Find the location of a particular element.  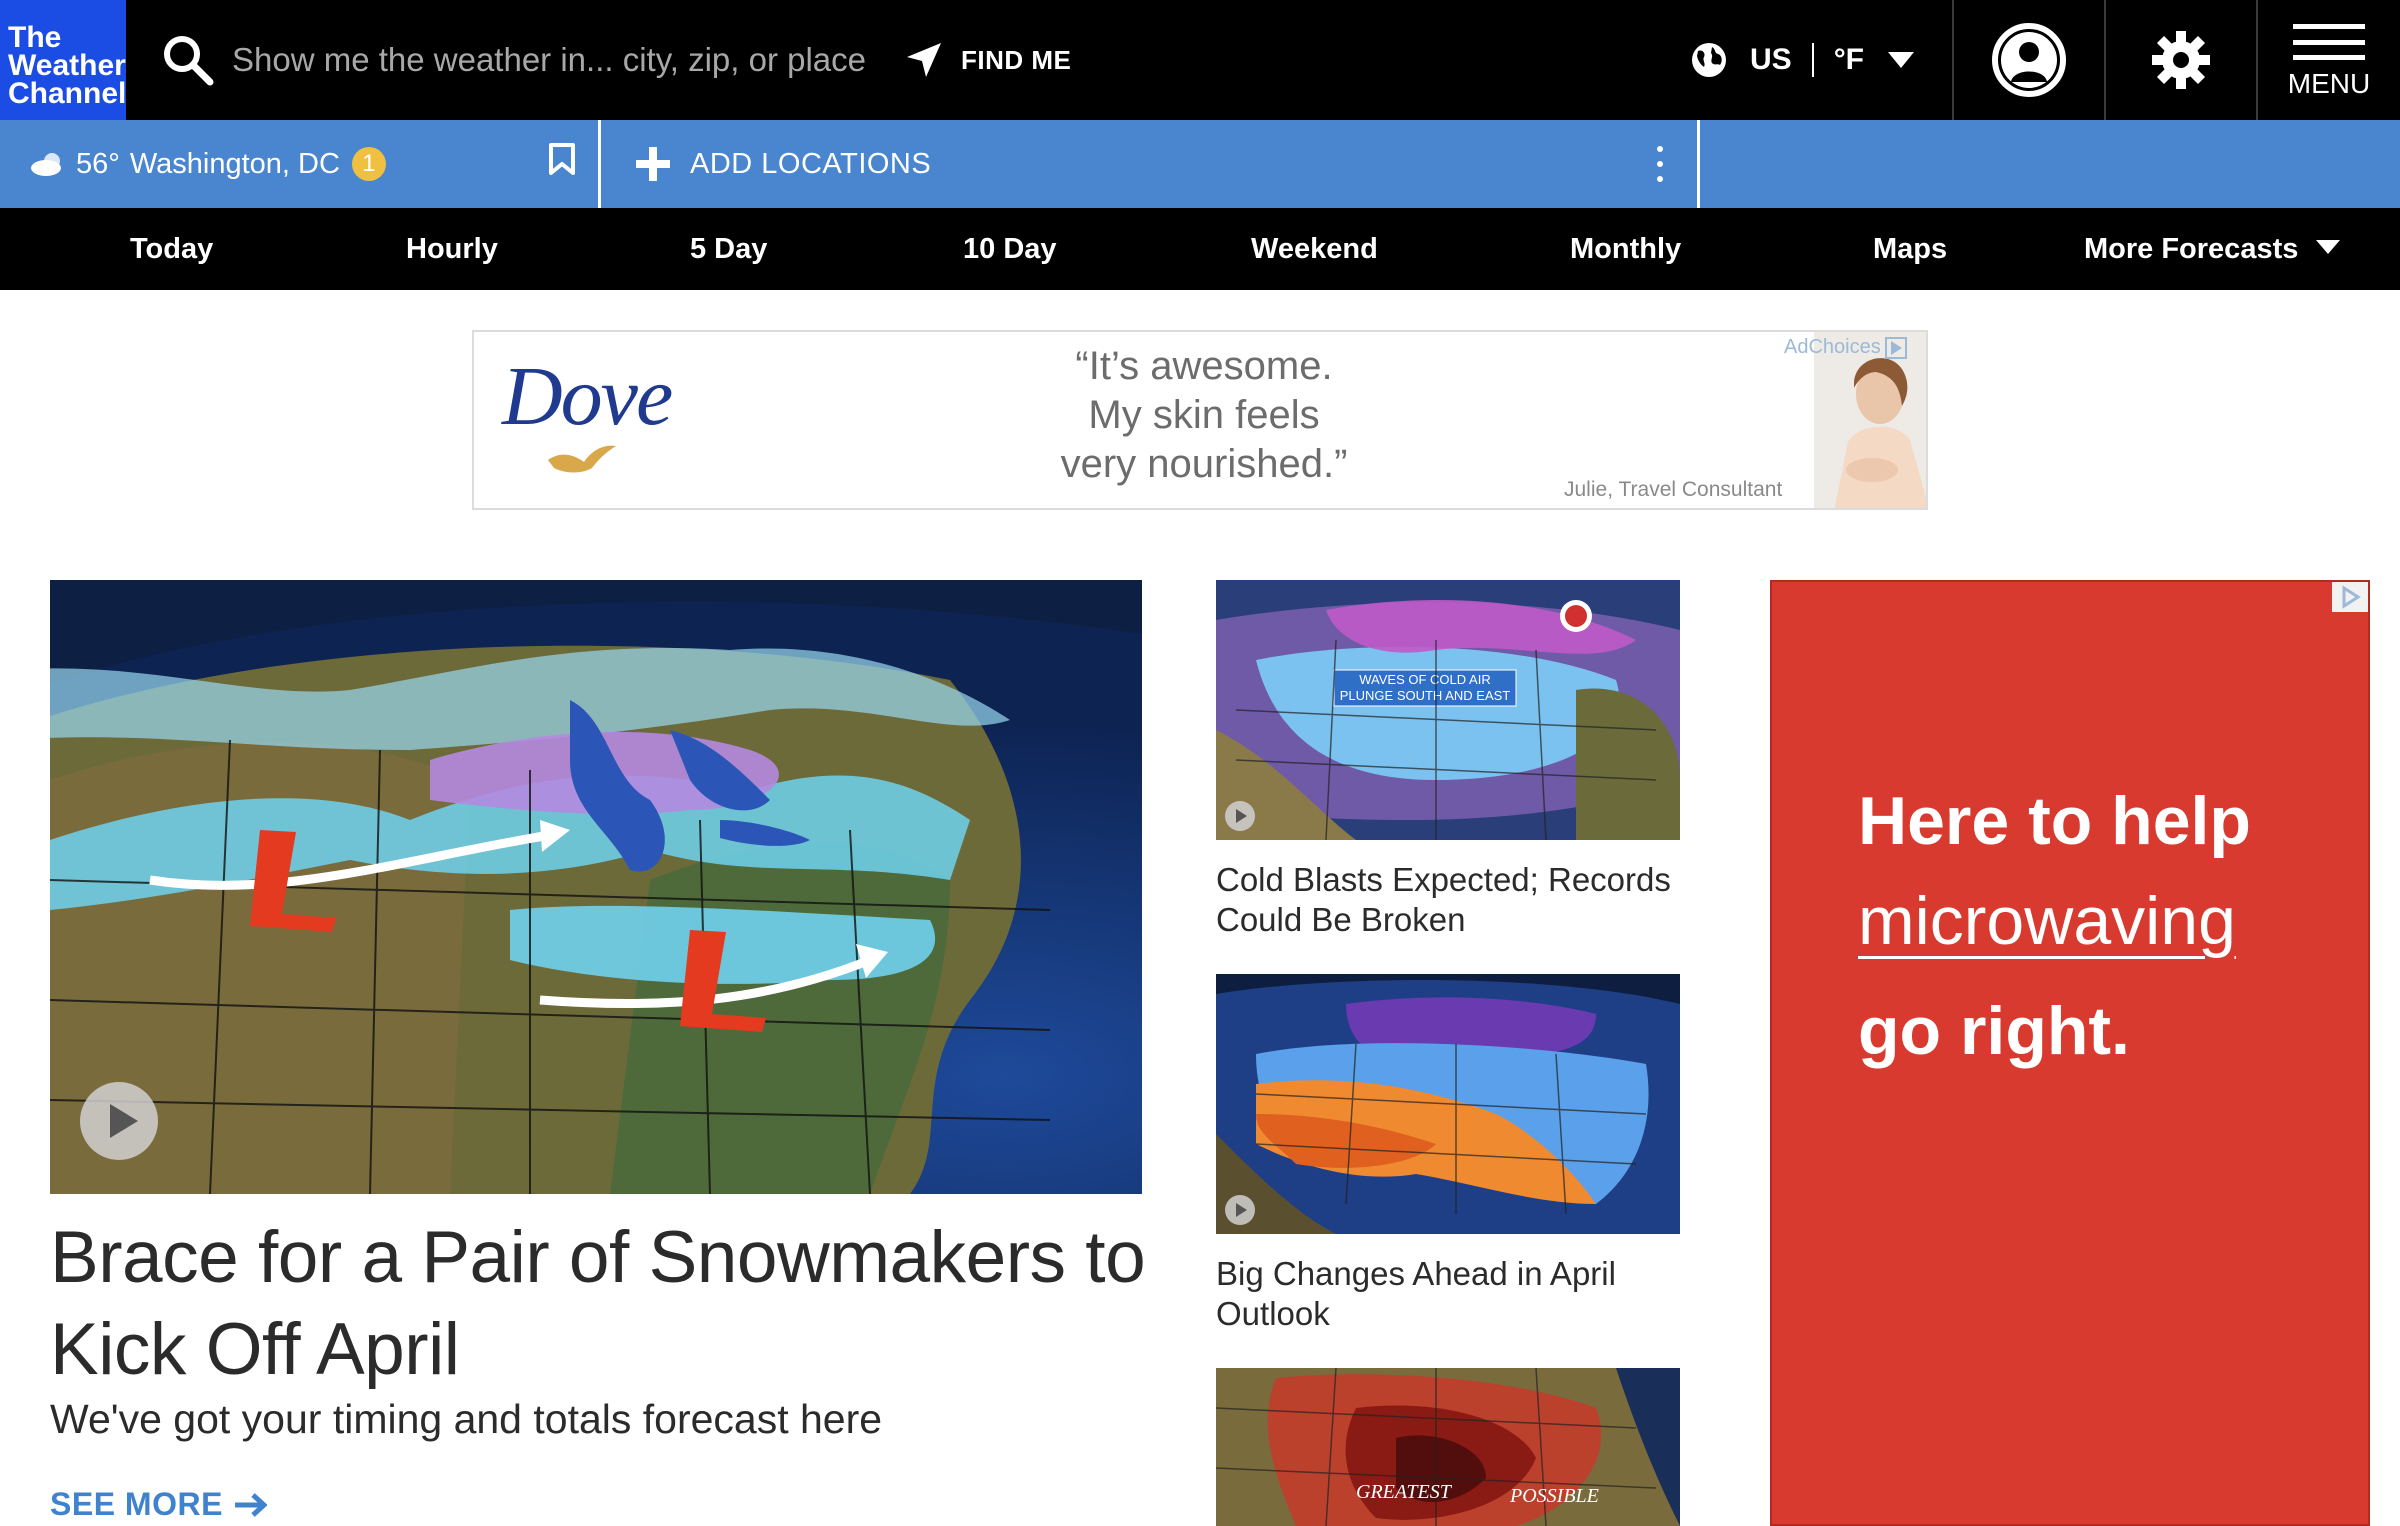

nav-hourly: Hourly is located at coordinates (452, 249).